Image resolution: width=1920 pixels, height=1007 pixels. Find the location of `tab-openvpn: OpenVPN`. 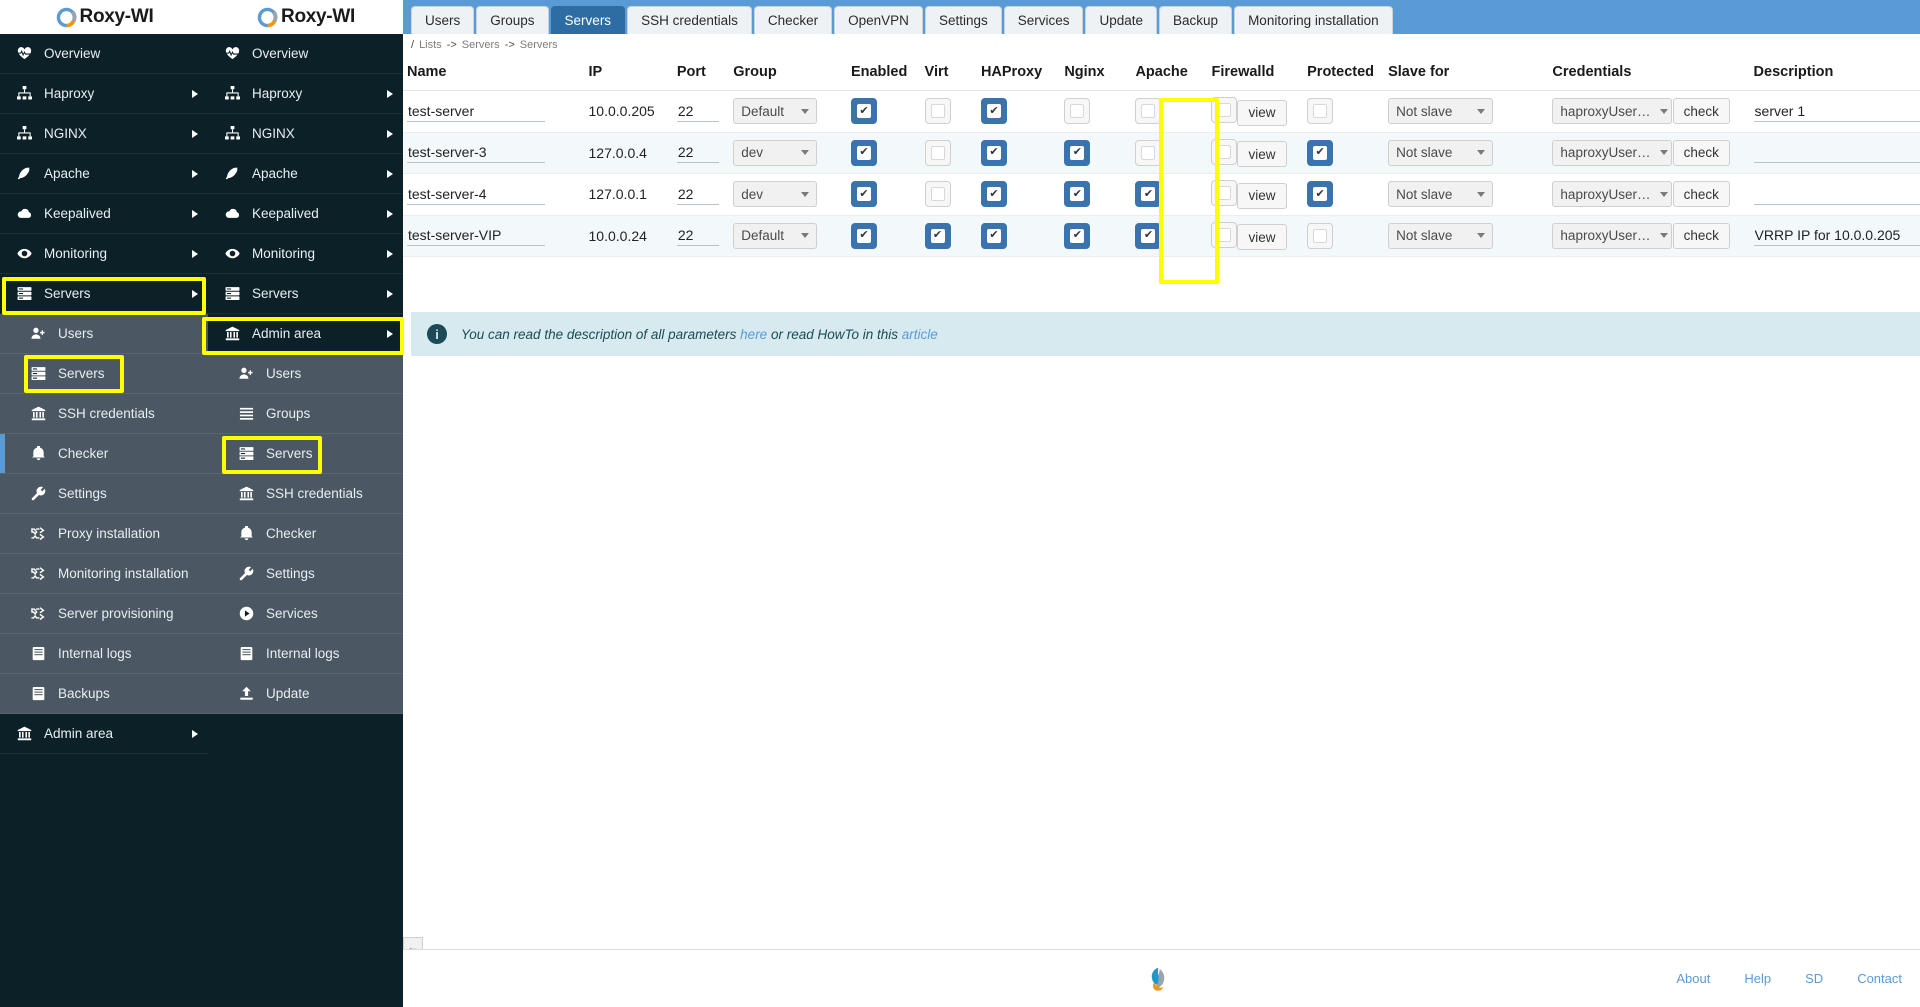

tab-openvpn: OpenVPN is located at coordinates (878, 20).